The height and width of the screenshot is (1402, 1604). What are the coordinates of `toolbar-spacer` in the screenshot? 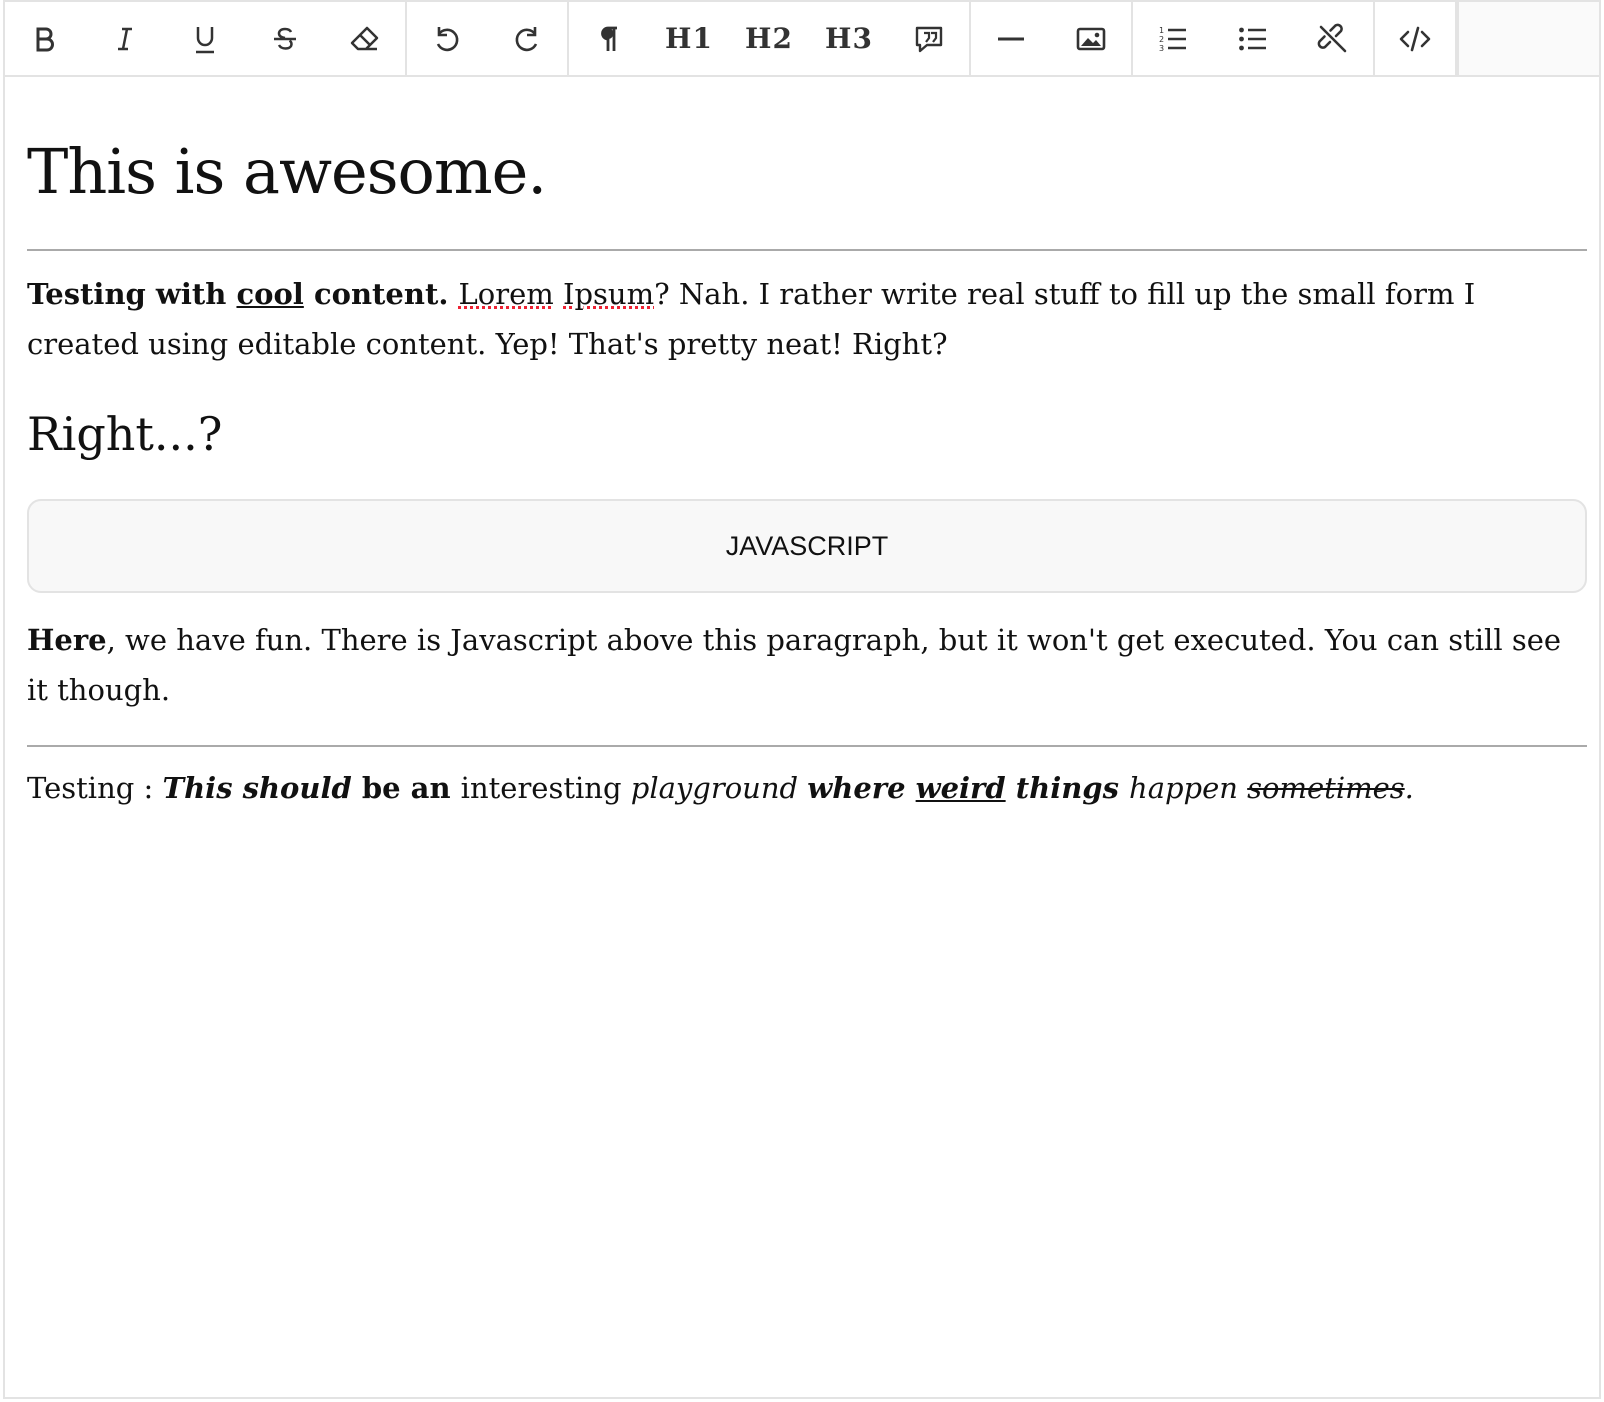 It's located at (1528, 38).